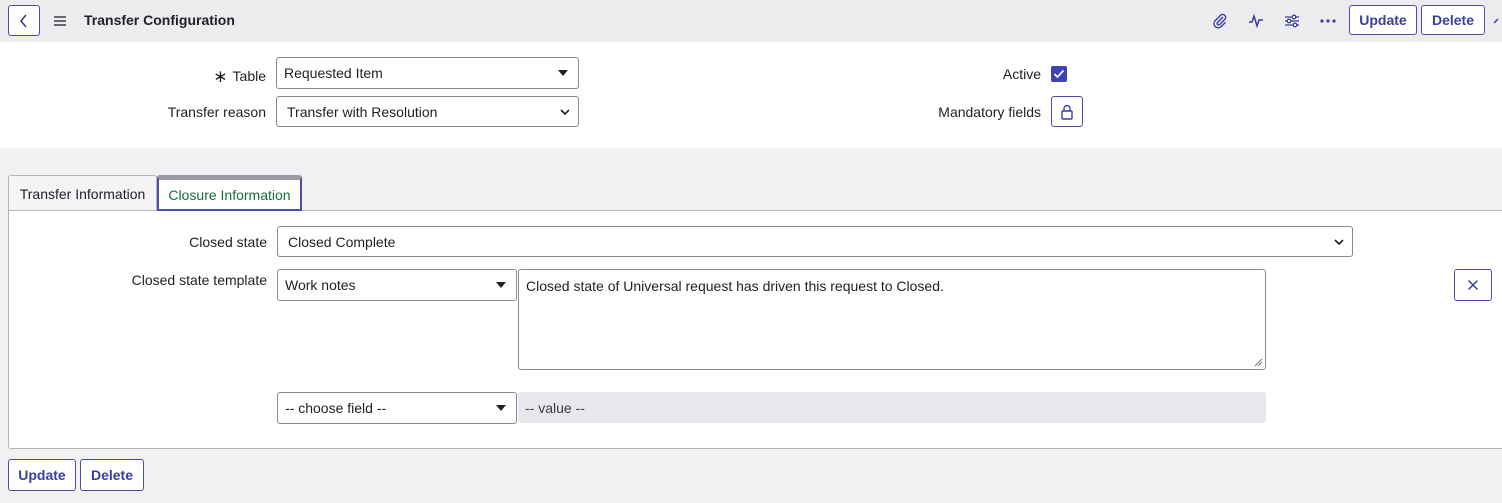 Image resolution: width=1502 pixels, height=503 pixels. Describe the element at coordinates (342, 241) in the screenshot. I see `closed-state-value: Closed Complete` at that location.